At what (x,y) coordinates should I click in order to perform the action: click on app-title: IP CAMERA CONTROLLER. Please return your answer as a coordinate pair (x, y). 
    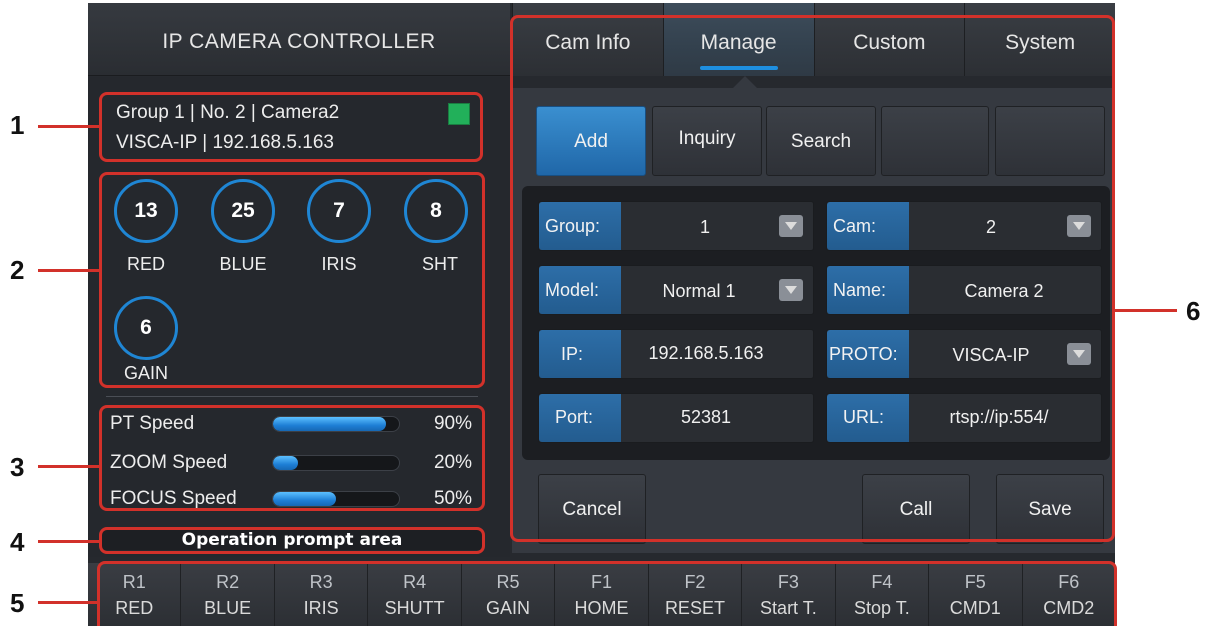
    Looking at the image, I should click on (299, 41).